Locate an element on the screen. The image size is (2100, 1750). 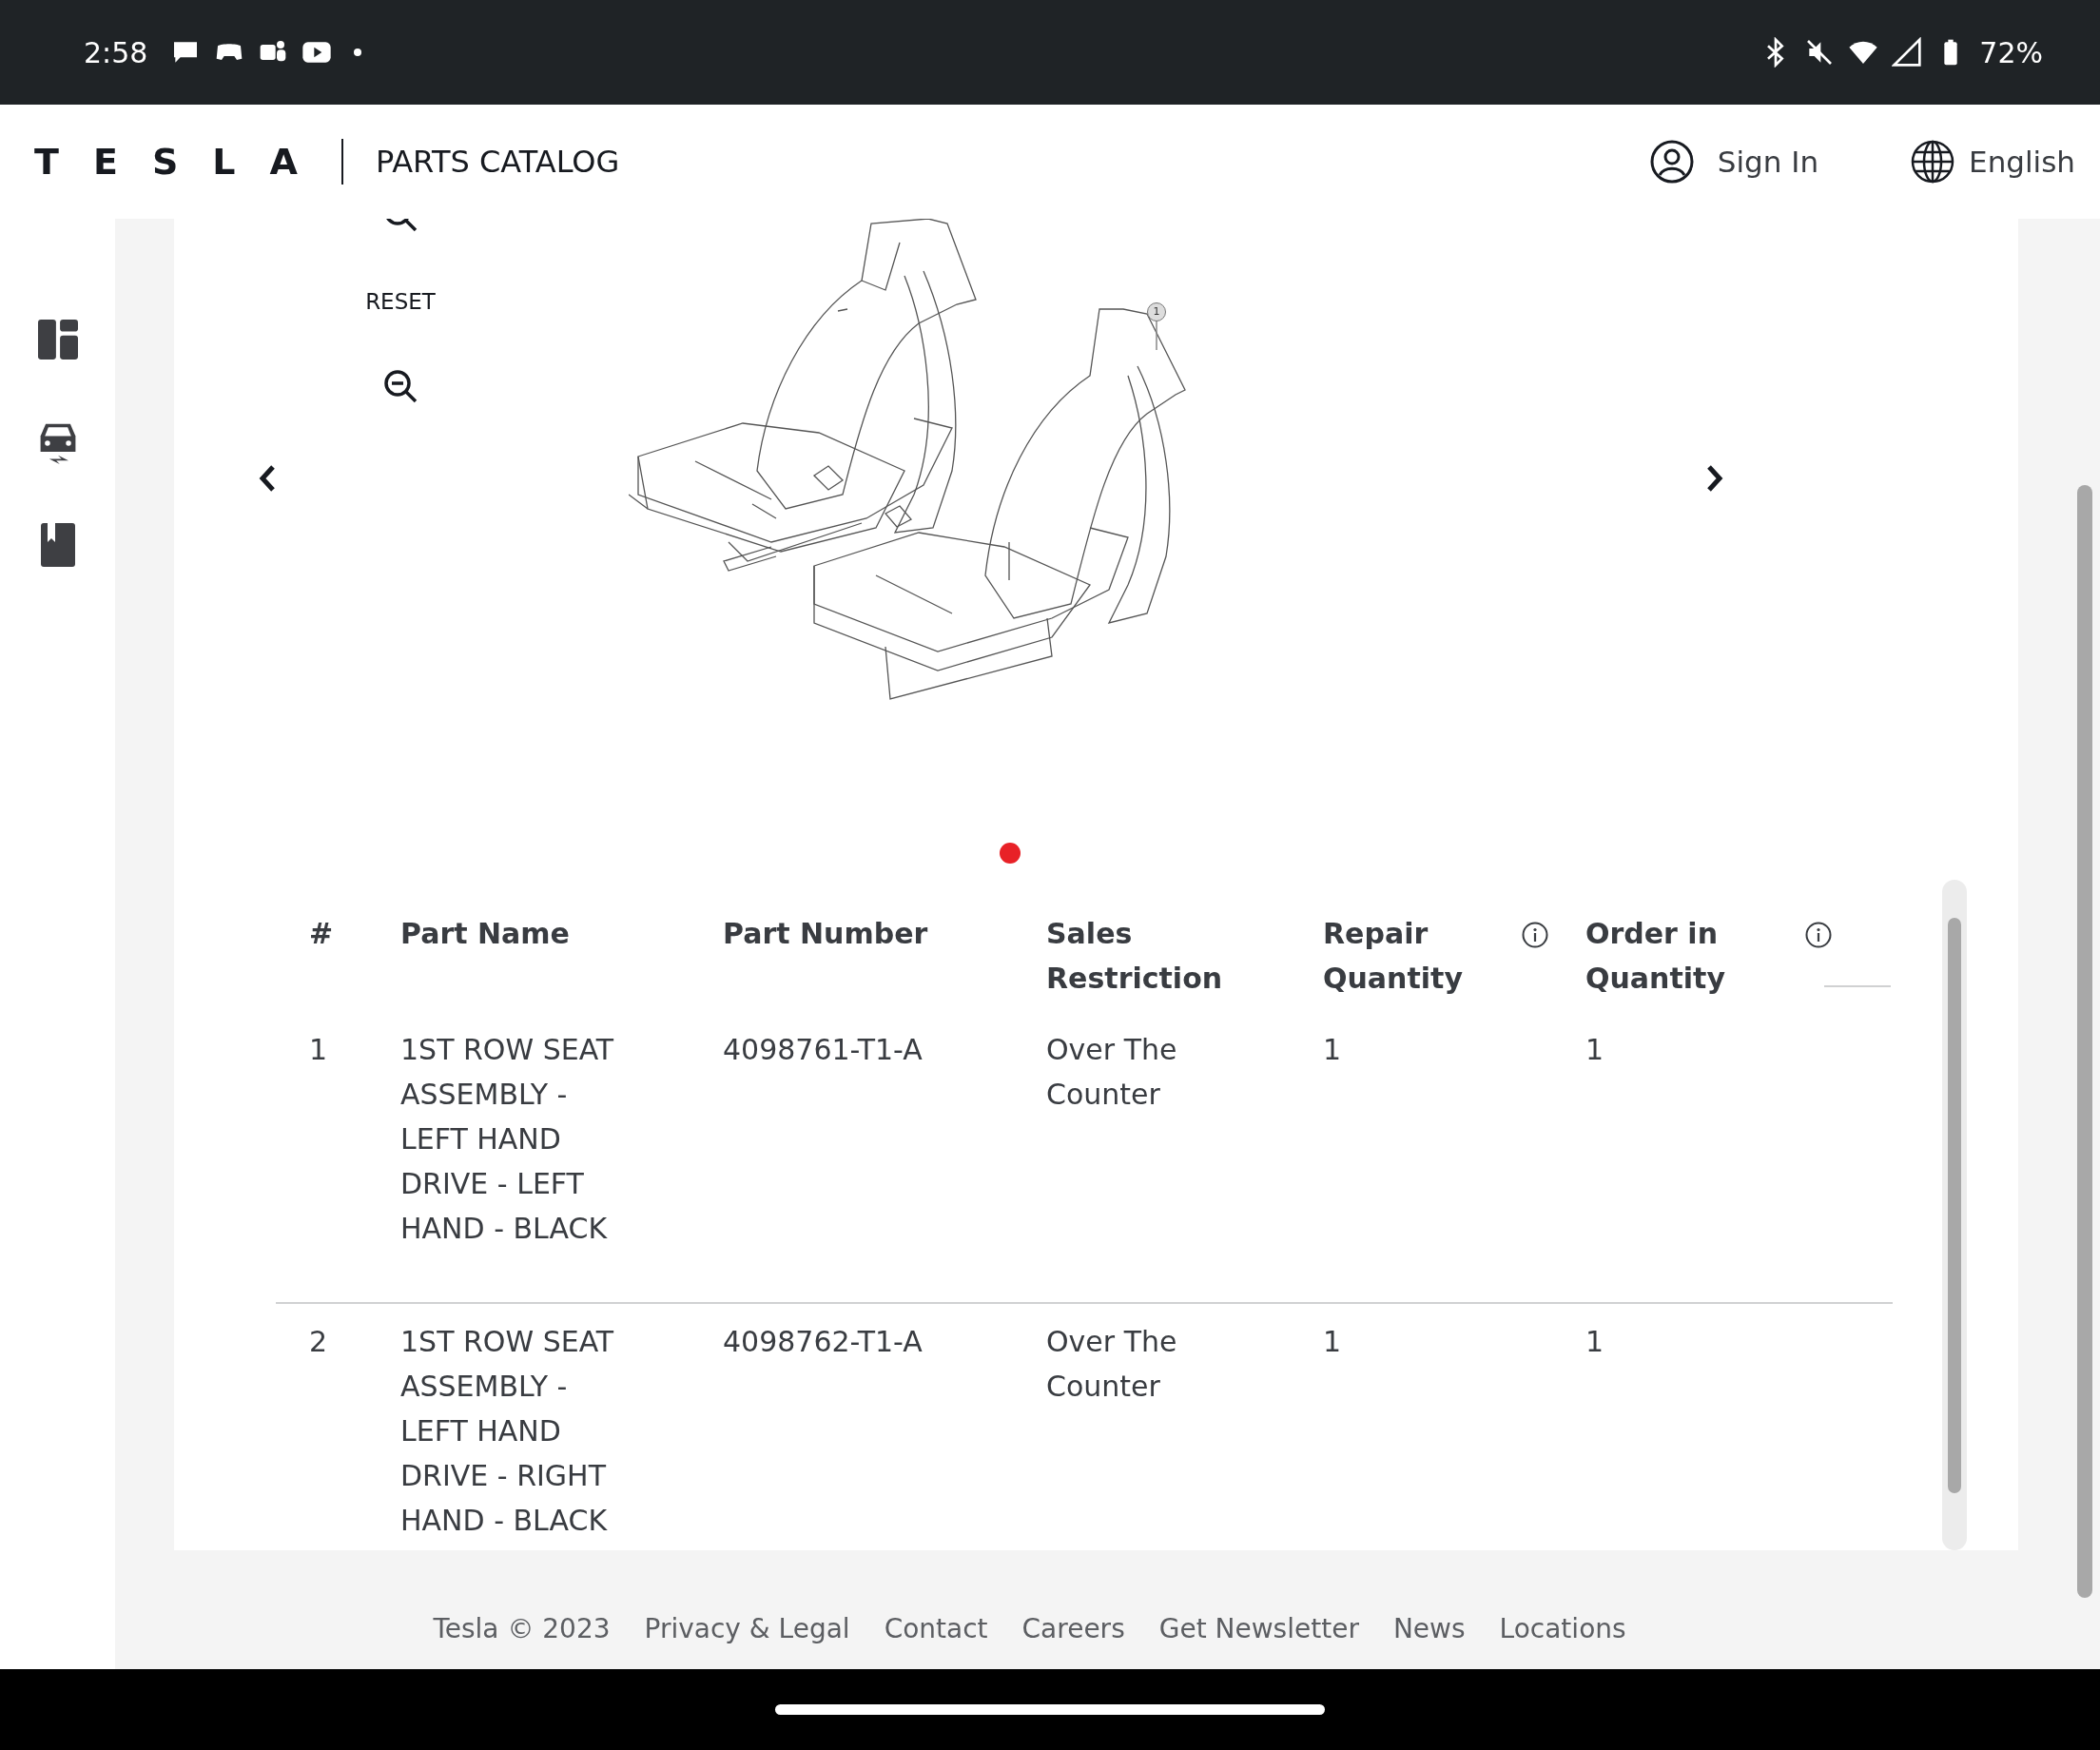
signal-icon is located at coordinates (1907, 52).